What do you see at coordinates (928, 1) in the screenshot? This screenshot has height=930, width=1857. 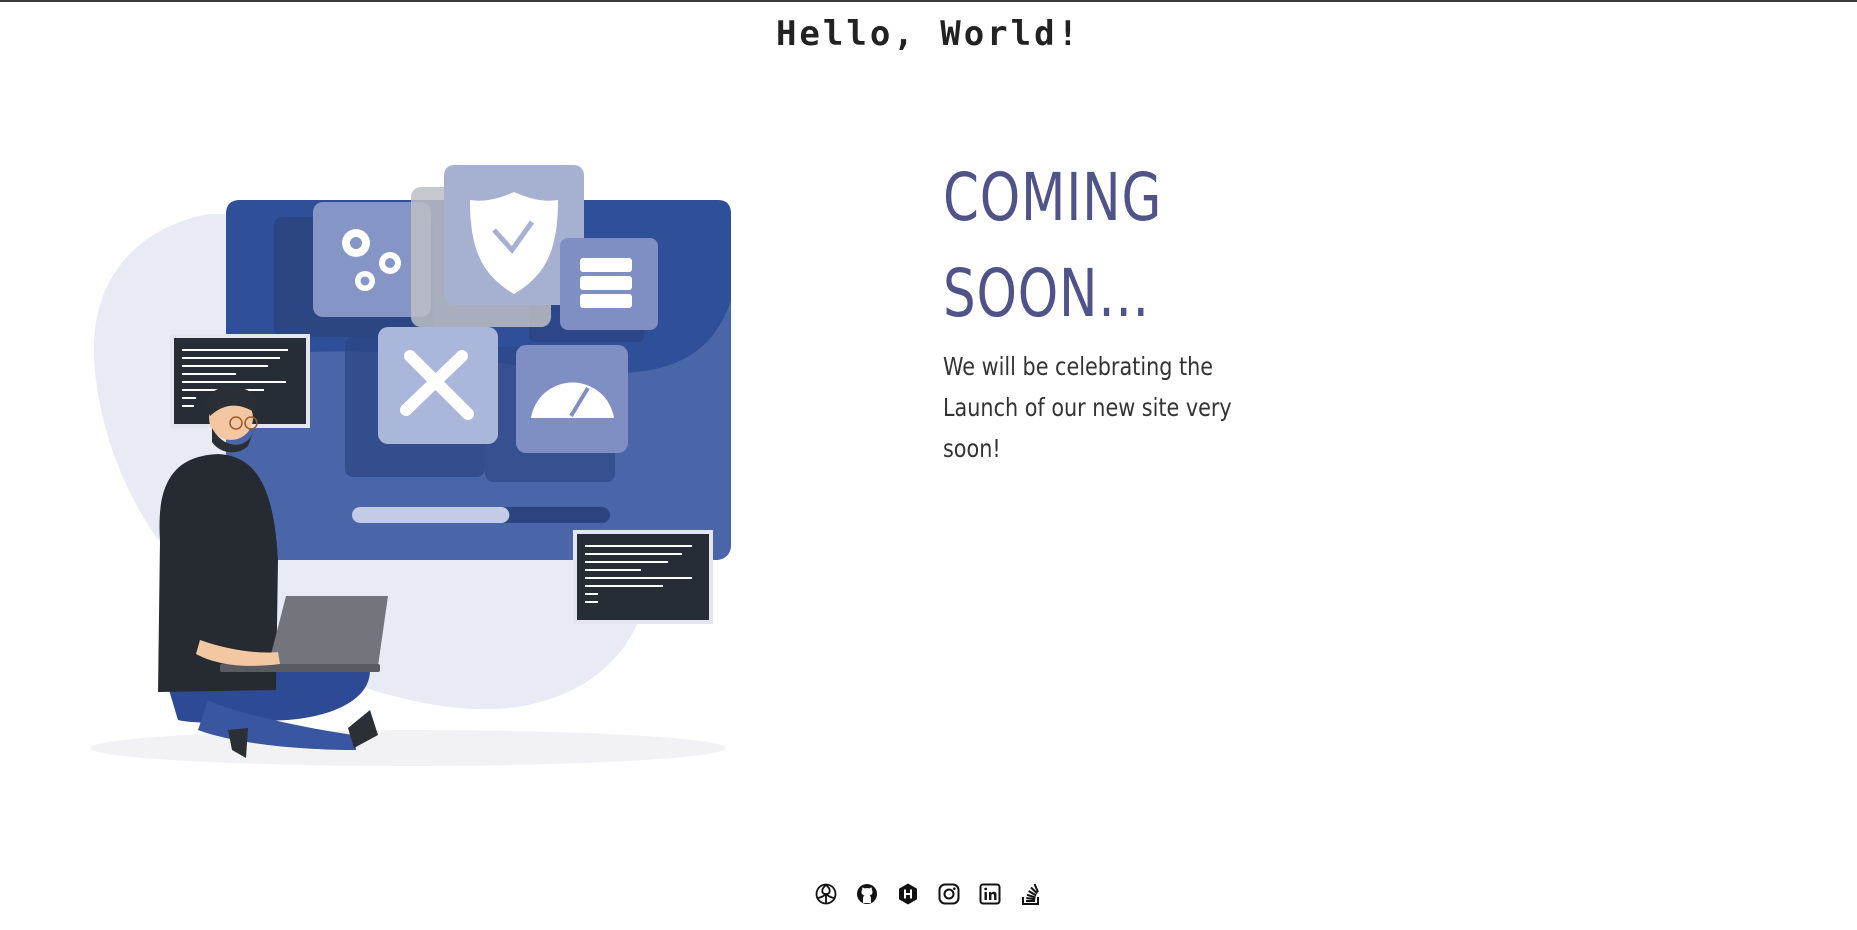 I see `top-border` at bounding box center [928, 1].